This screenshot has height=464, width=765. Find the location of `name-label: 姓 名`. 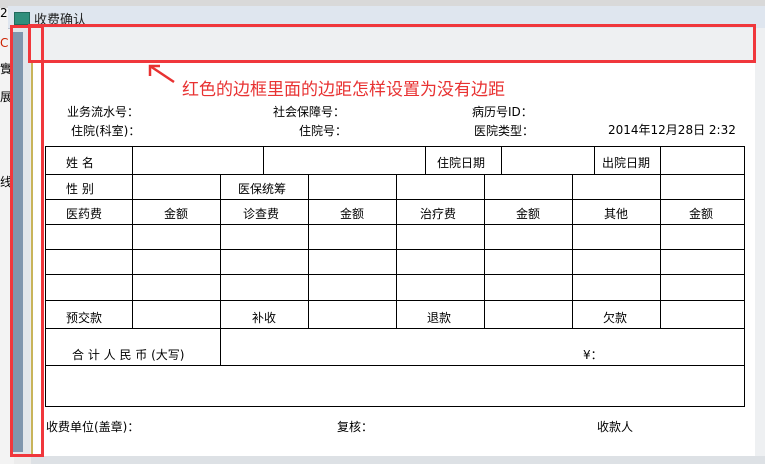

name-label: 姓 名 is located at coordinates (80, 163).